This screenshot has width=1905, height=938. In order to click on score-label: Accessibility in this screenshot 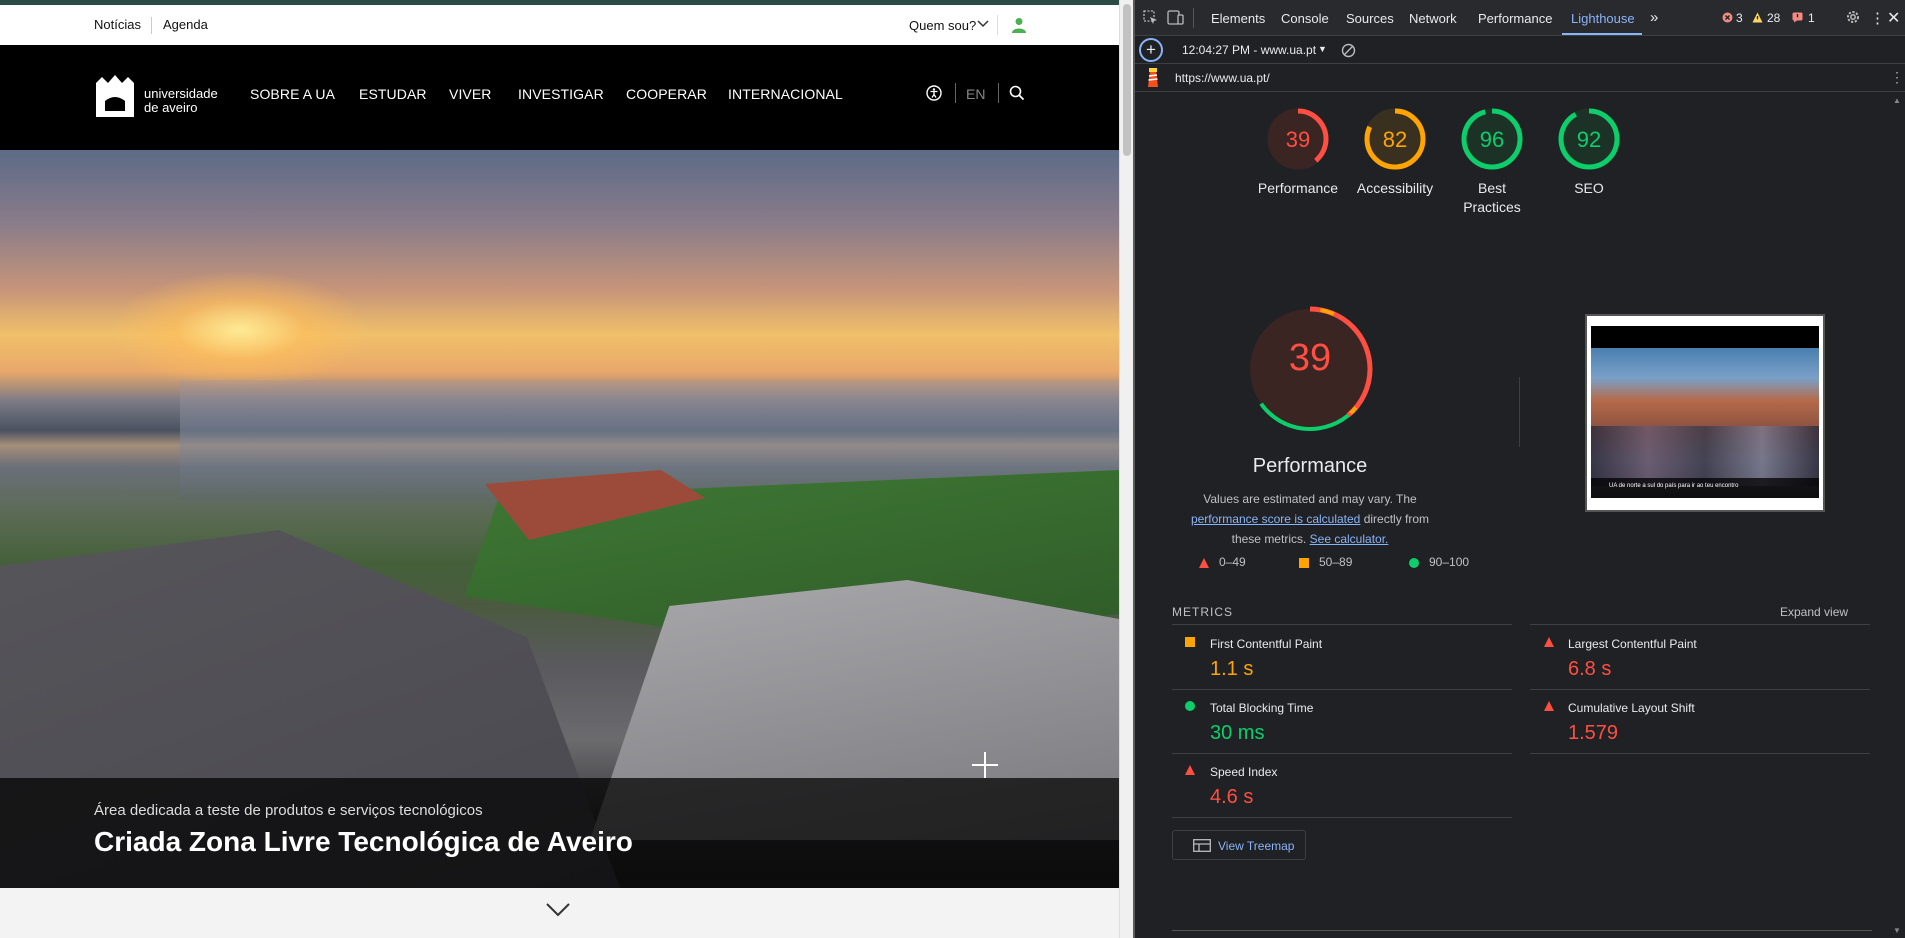, I will do `click(1395, 188)`.